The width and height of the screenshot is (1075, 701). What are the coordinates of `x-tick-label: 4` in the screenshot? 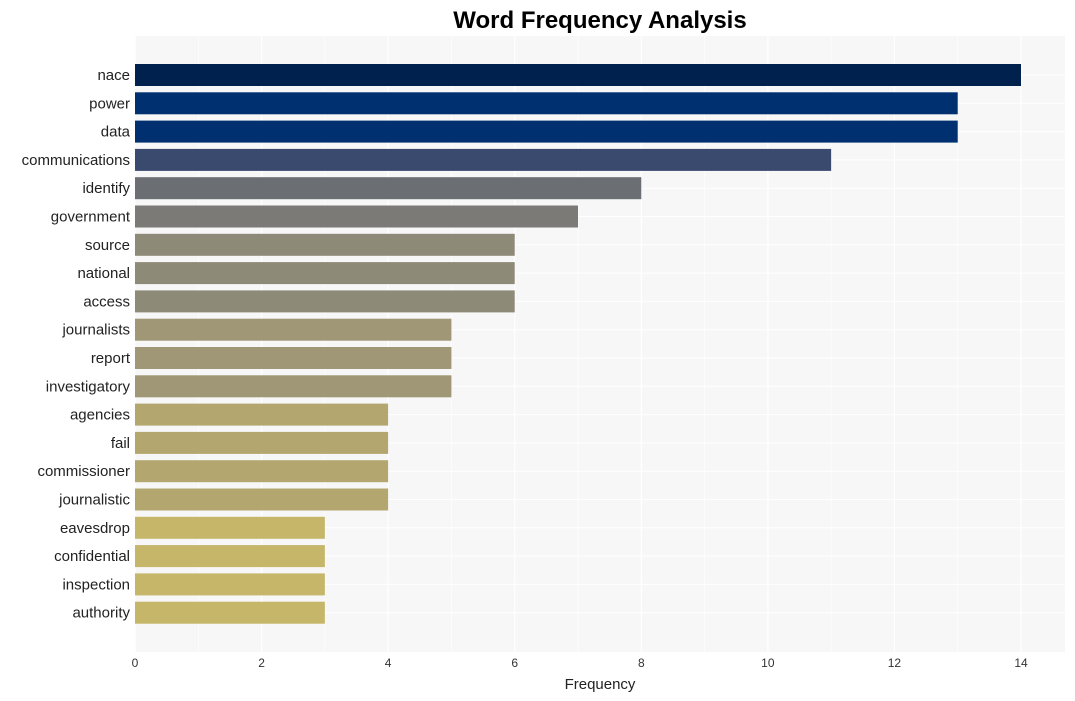 It's located at (388, 663).